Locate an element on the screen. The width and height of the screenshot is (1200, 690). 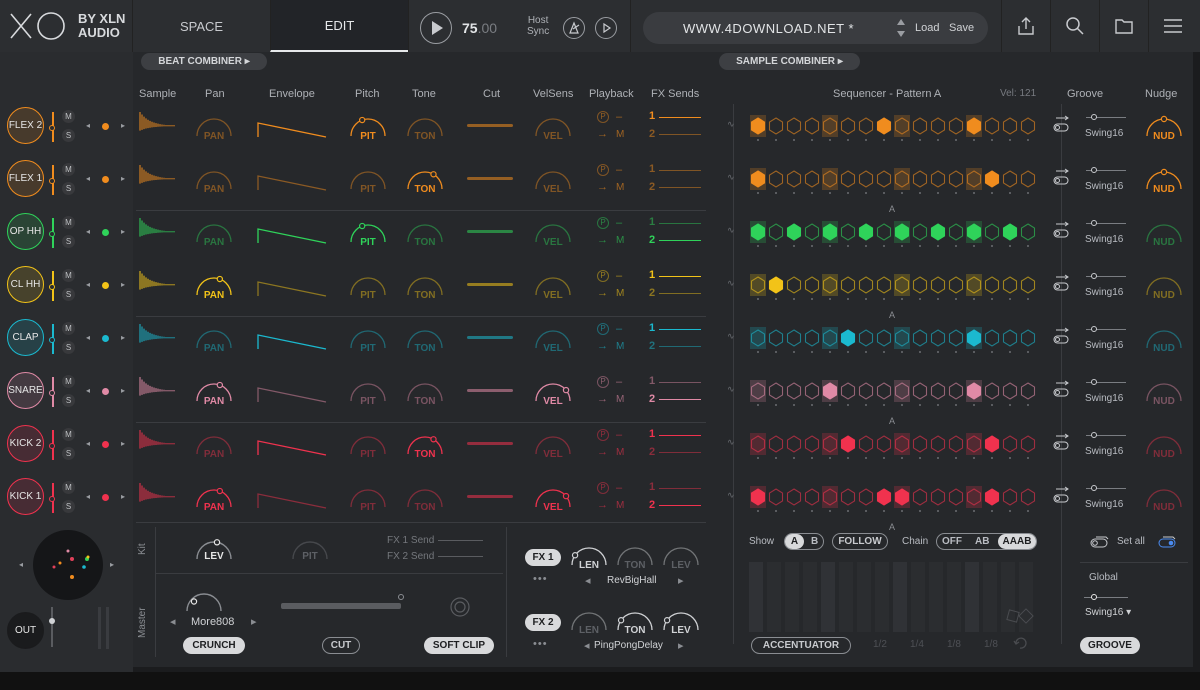
next-sample-op-hh: ▸ is located at coordinates (123, 231).